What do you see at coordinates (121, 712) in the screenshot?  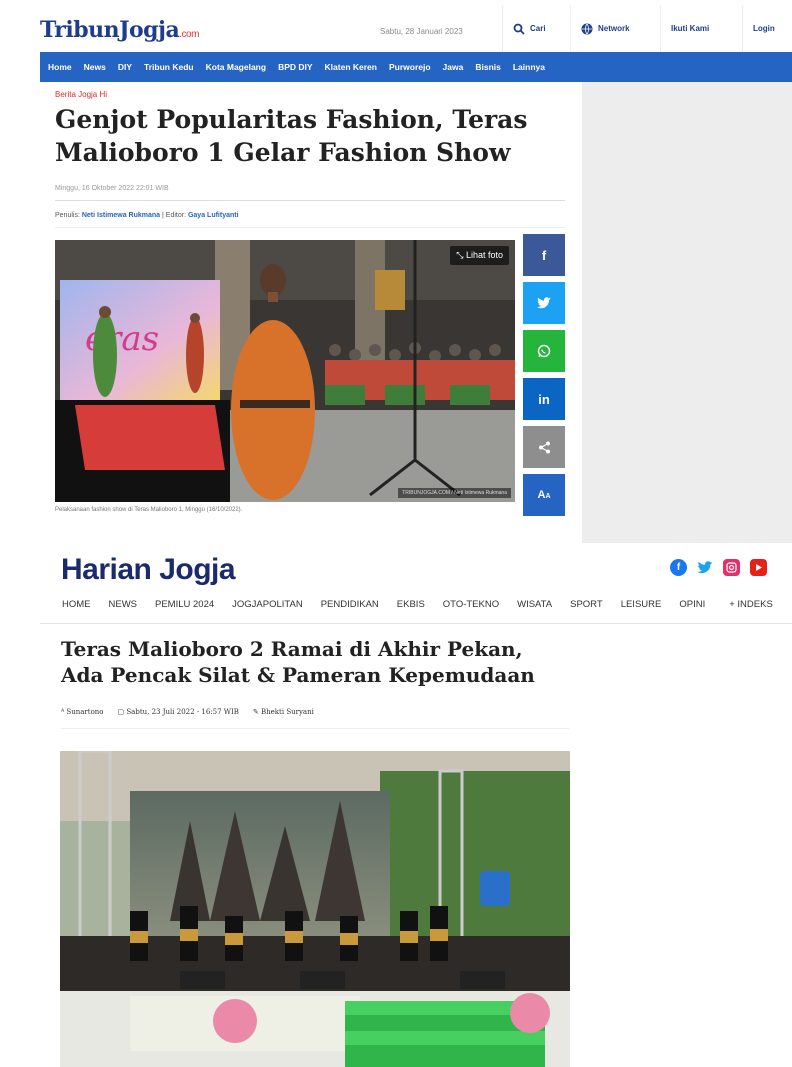 I see `calendar-icon: ▢` at bounding box center [121, 712].